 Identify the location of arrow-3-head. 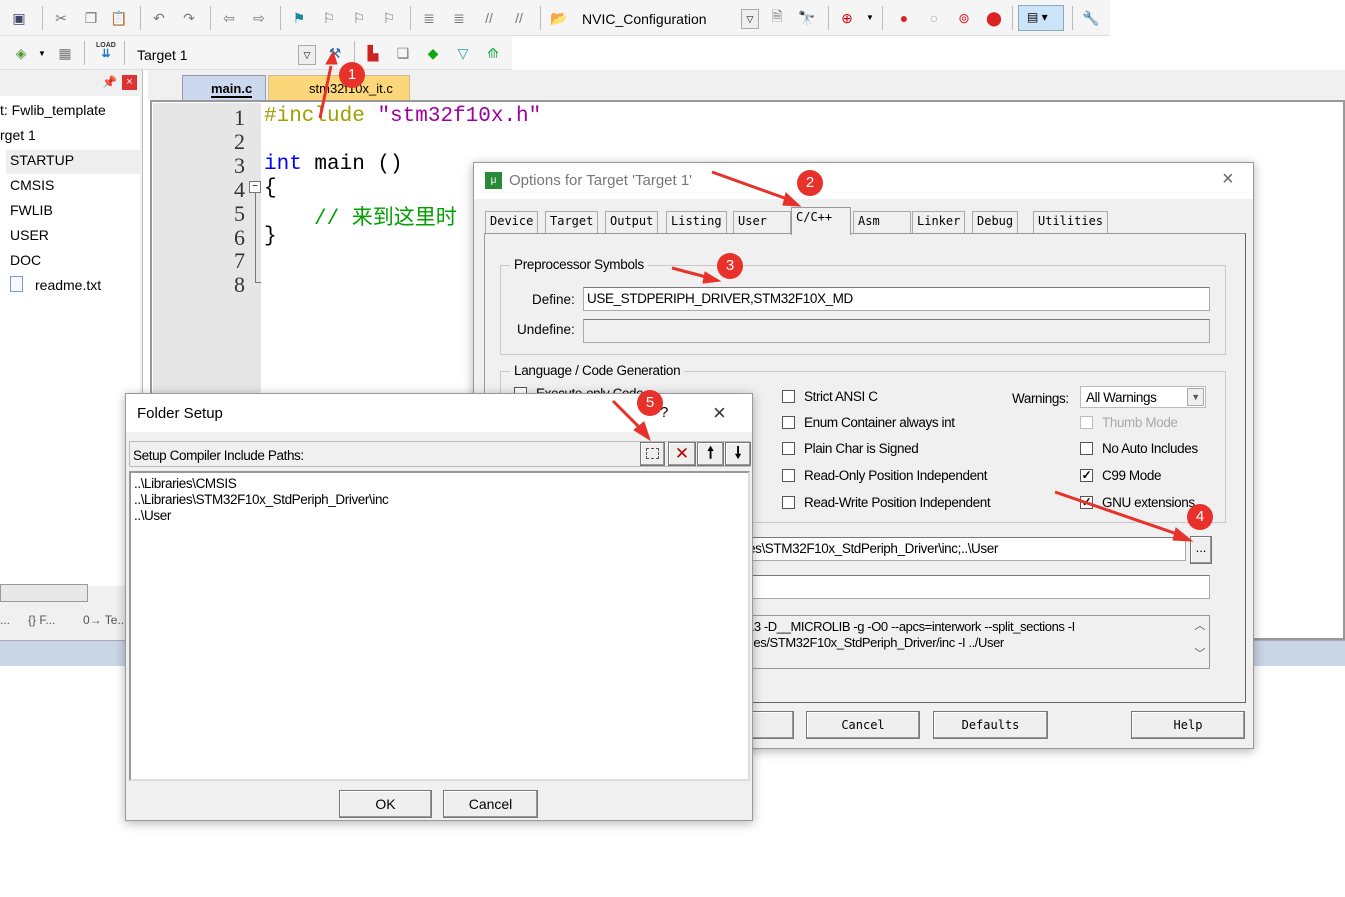
(712, 277).